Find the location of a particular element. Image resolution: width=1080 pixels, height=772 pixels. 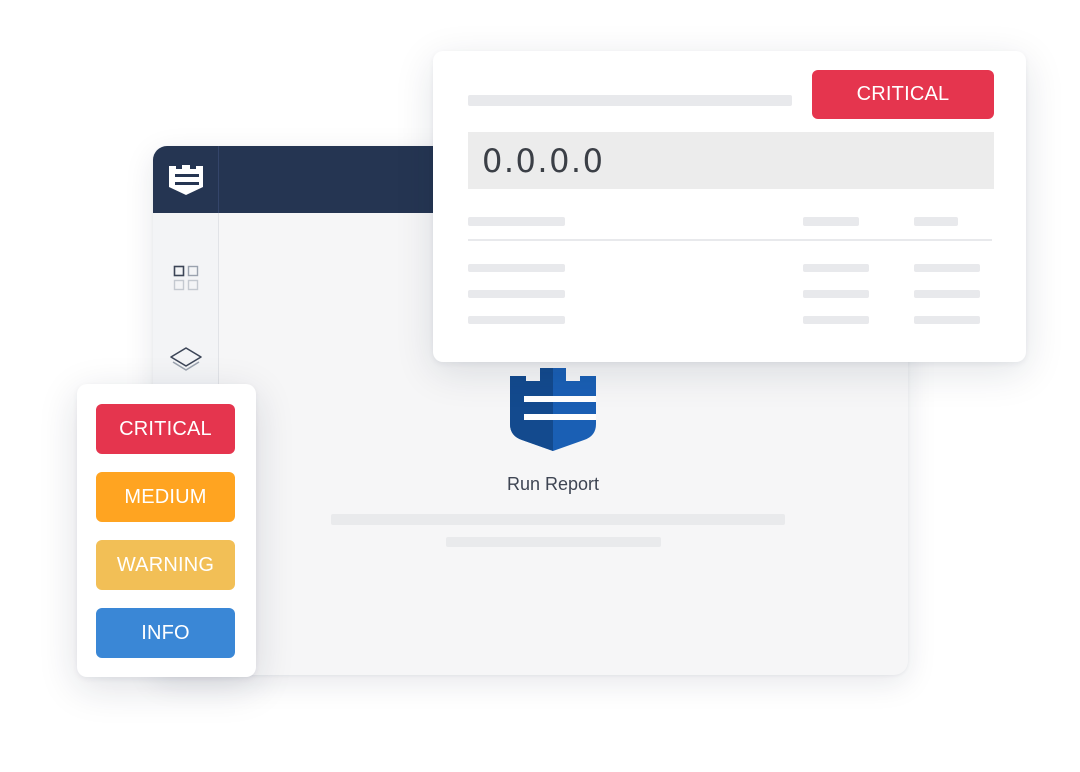

run-report-button: Run Report is located at coordinates (553, 430).